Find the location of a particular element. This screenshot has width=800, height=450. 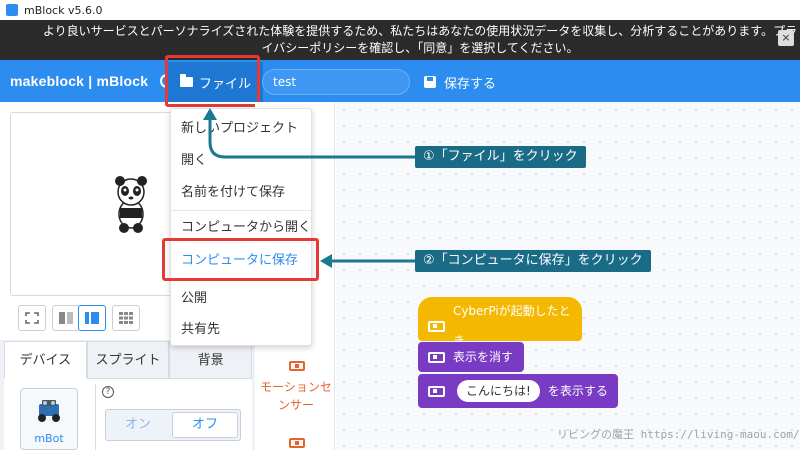

panel-tabs: デバイス スプライト 背景 is located at coordinates (128, 360).